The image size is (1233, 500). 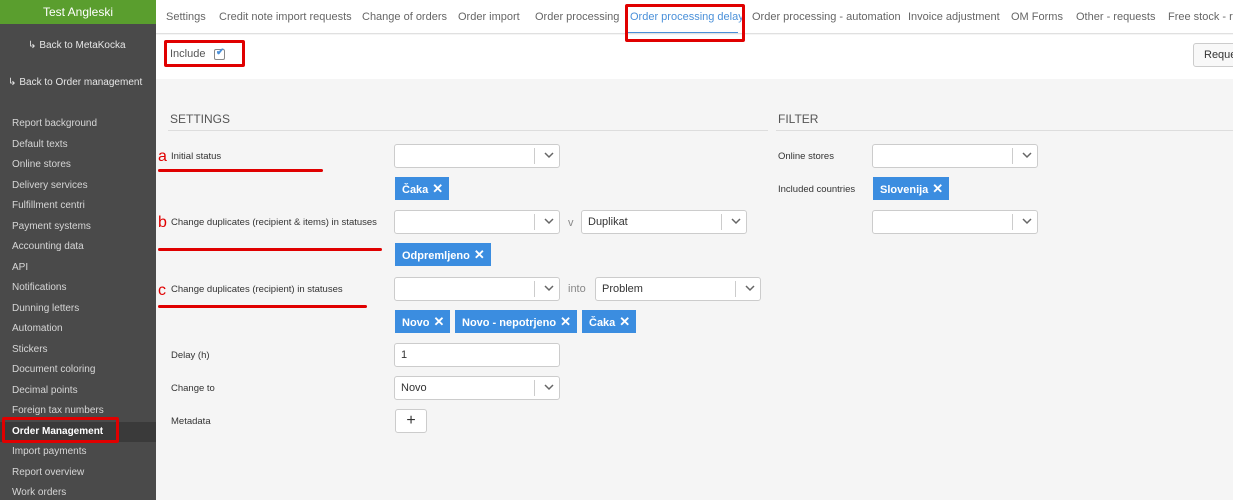 What do you see at coordinates (414, 388) in the screenshot?
I see `change-to-value: Novo` at bounding box center [414, 388].